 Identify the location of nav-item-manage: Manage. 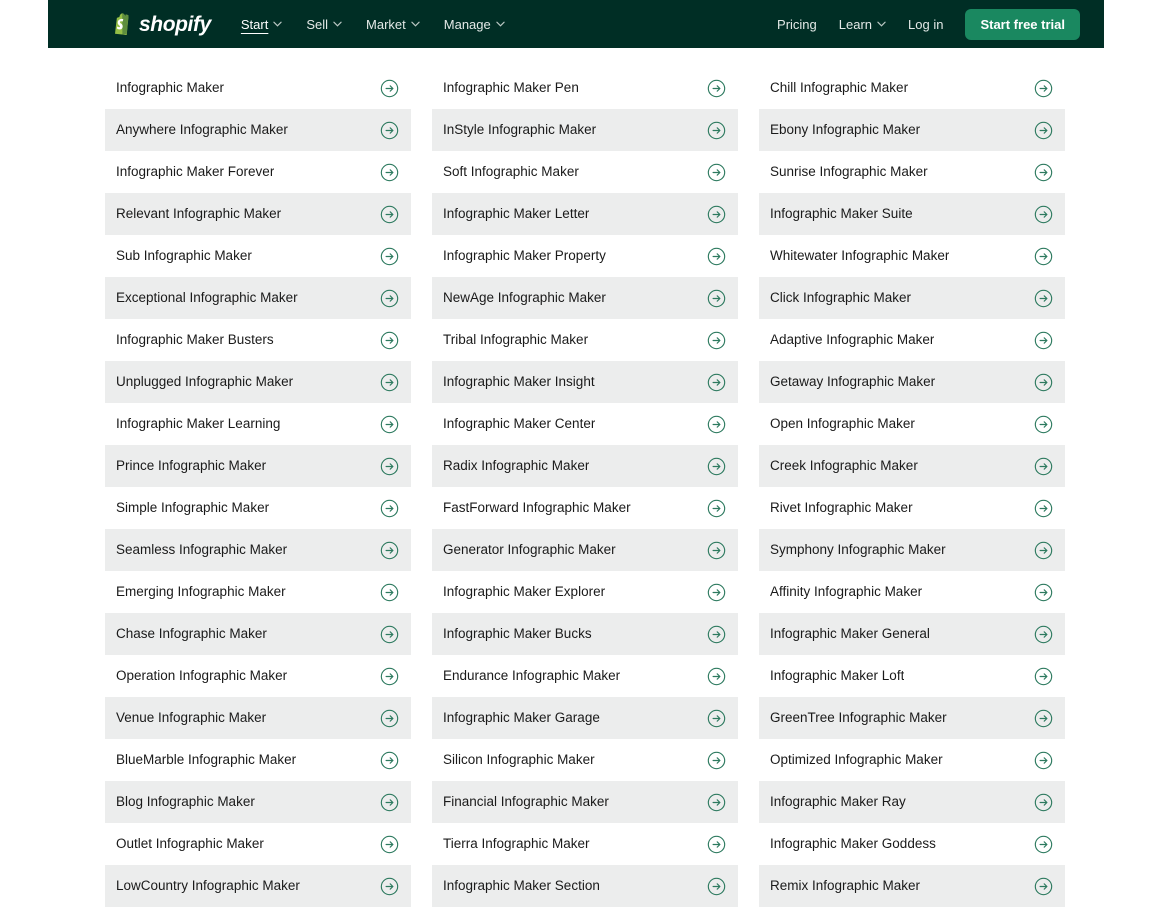
(474, 24).